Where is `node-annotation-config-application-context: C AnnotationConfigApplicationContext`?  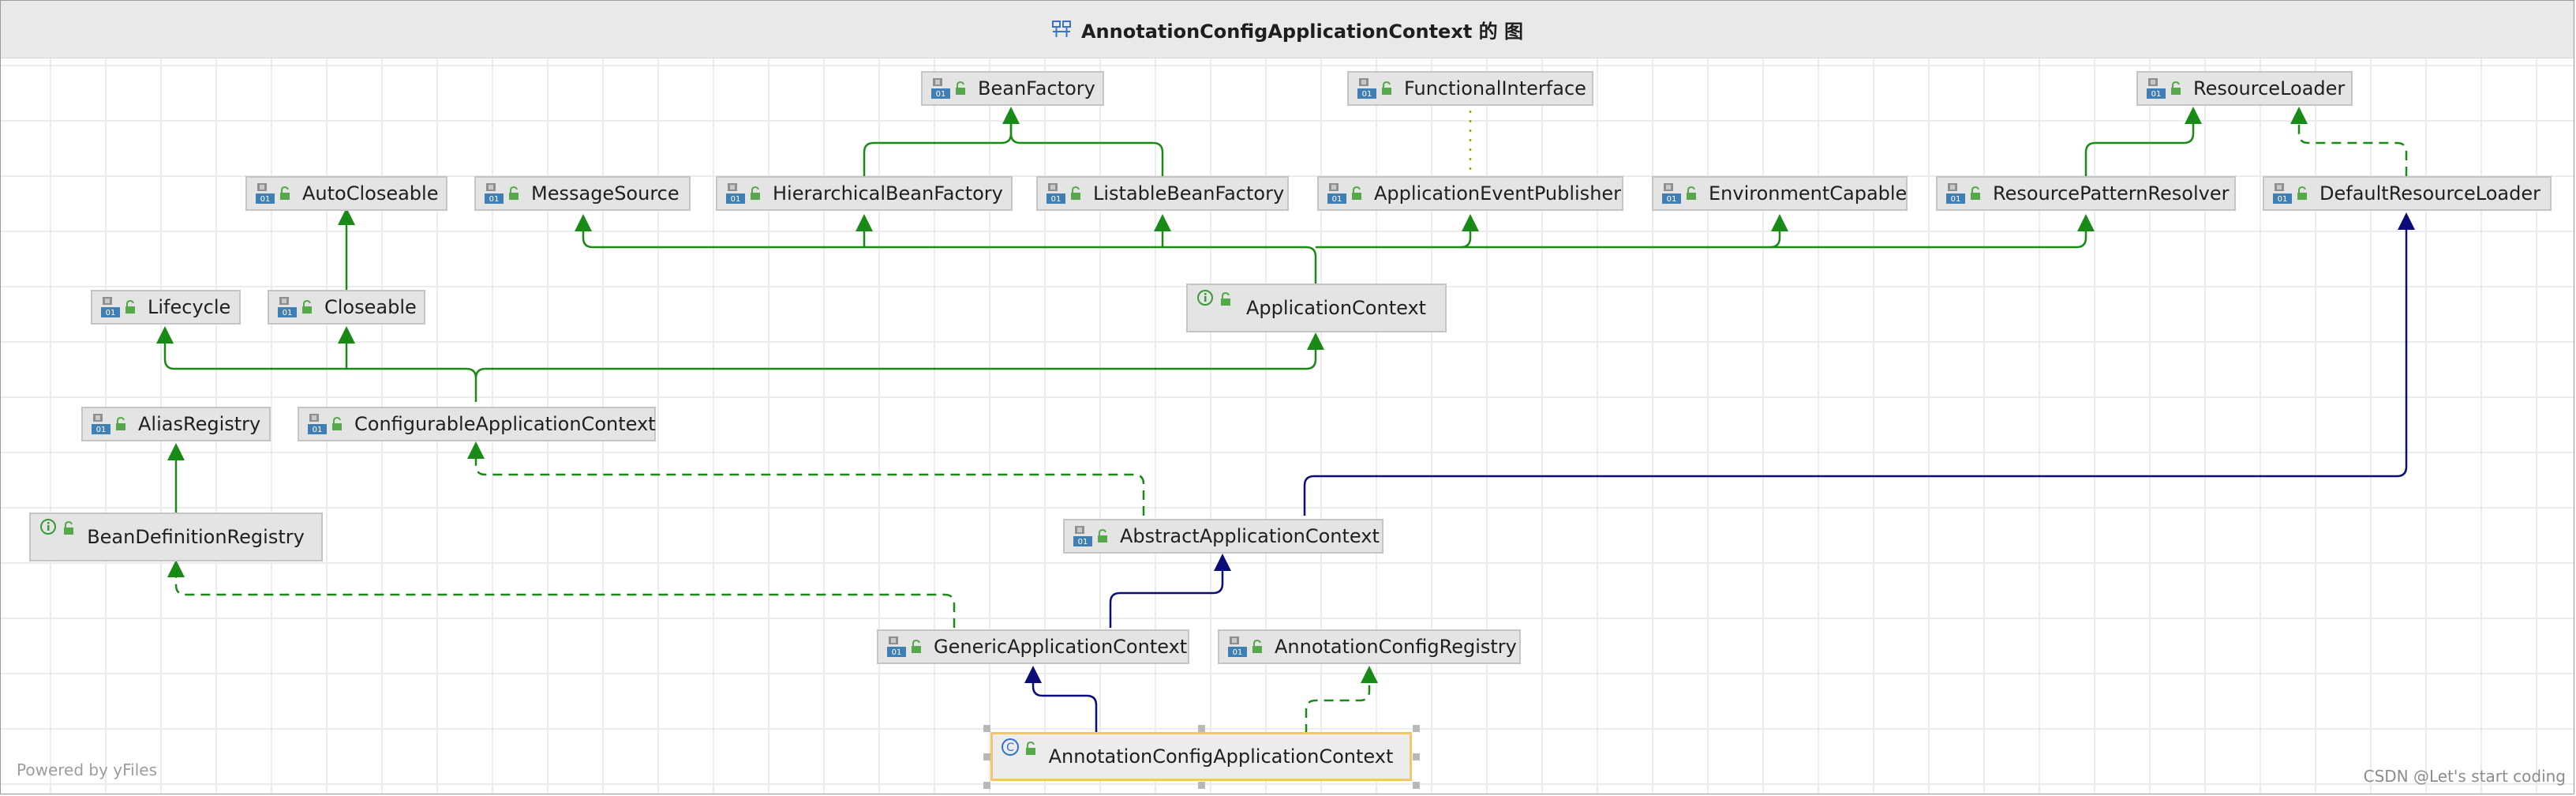
node-annotation-config-application-context: C AnnotationConfigApplicationContext is located at coordinates (1201, 756).